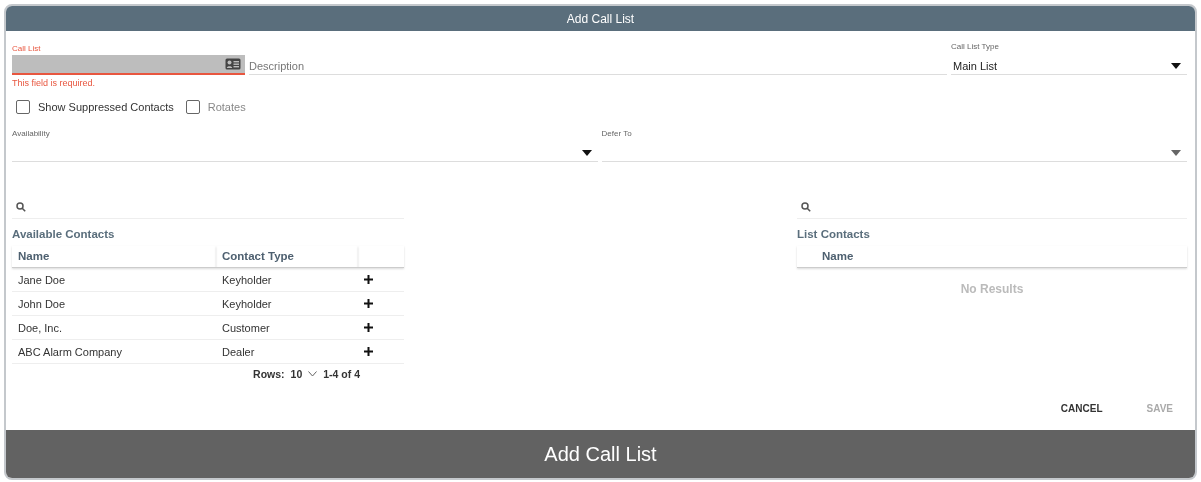 Image resolution: width=1201 pixels, height=482 pixels. Describe the element at coordinates (975, 47) in the screenshot. I see `field-label: Call List Type` at that location.